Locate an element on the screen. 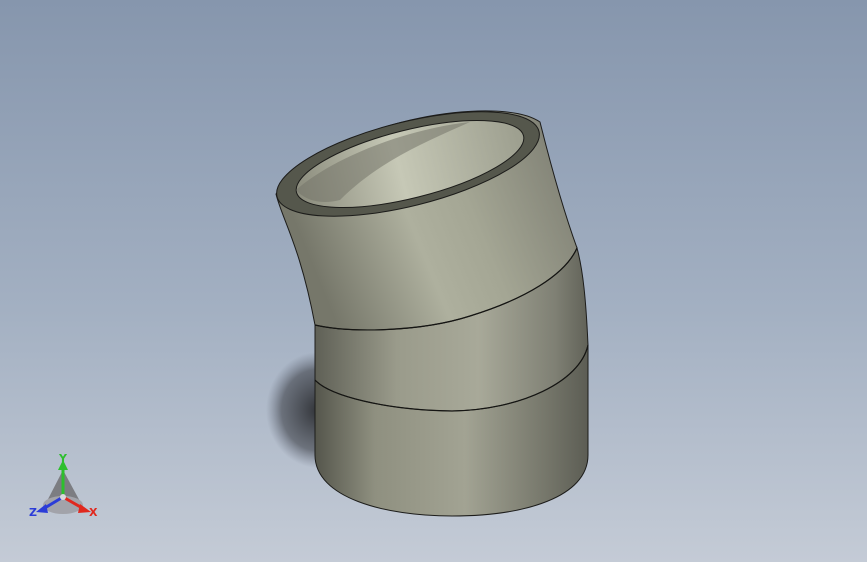 The image size is (867, 562). y-axis-label: Y is located at coordinates (63, 458).